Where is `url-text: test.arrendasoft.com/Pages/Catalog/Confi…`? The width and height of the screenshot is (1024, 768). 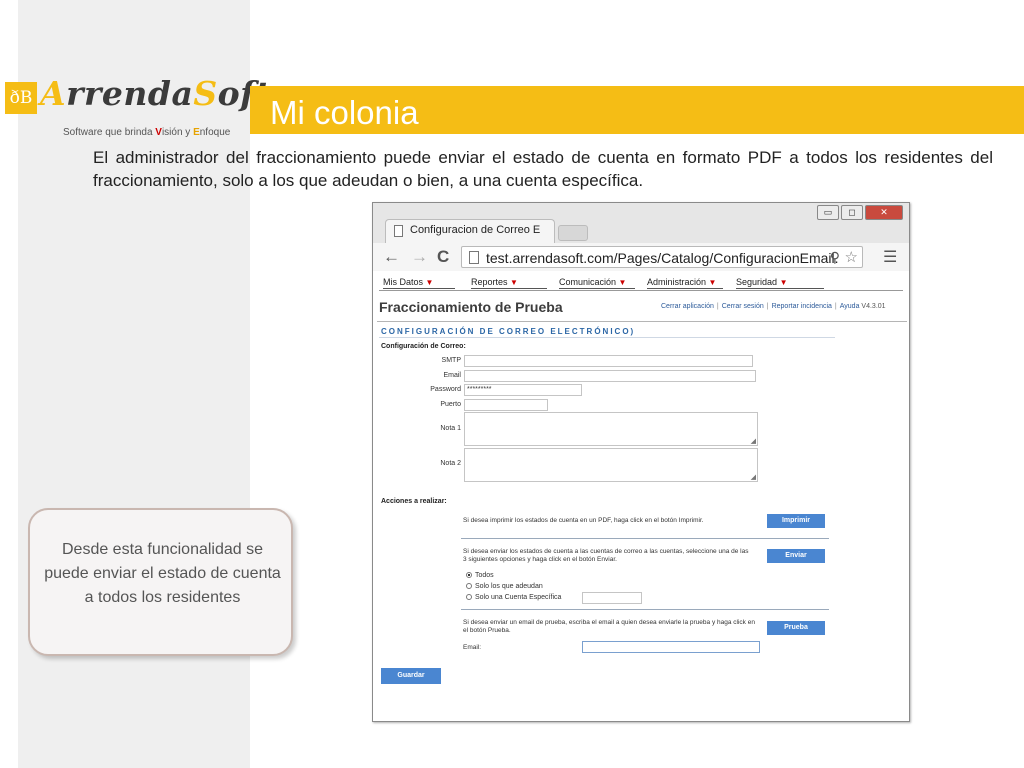 url-text: test.arrendasoft.com/Pages/Catalog/Confi… is located at coordinates (662, 258).